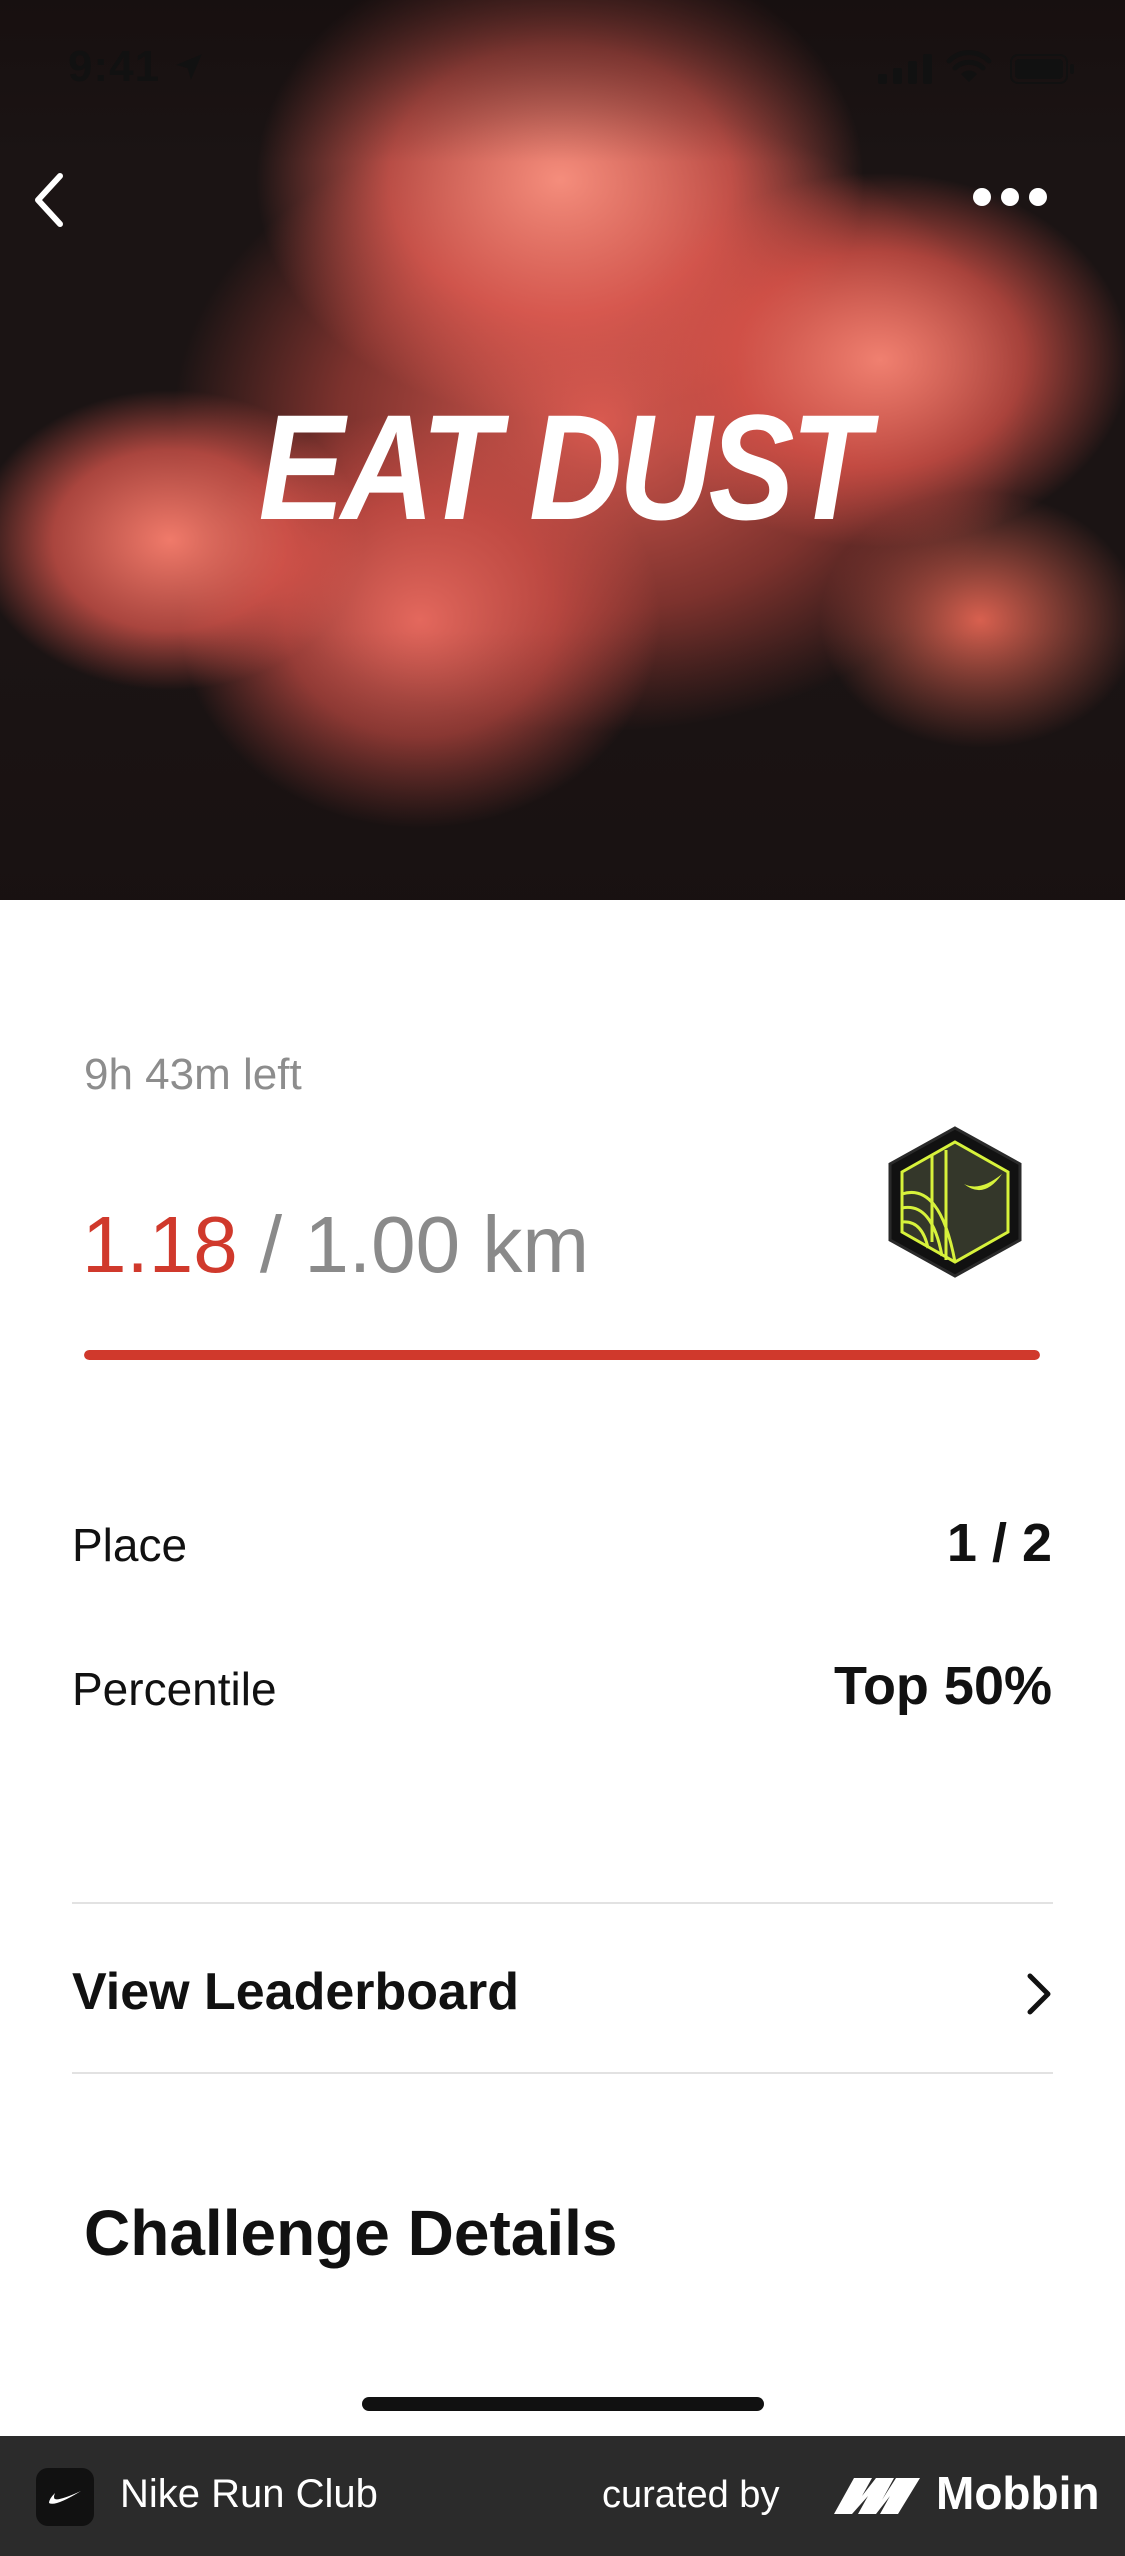 The image size is (1125, 2556). I want to click on home-indicator, so click(563, 2404).